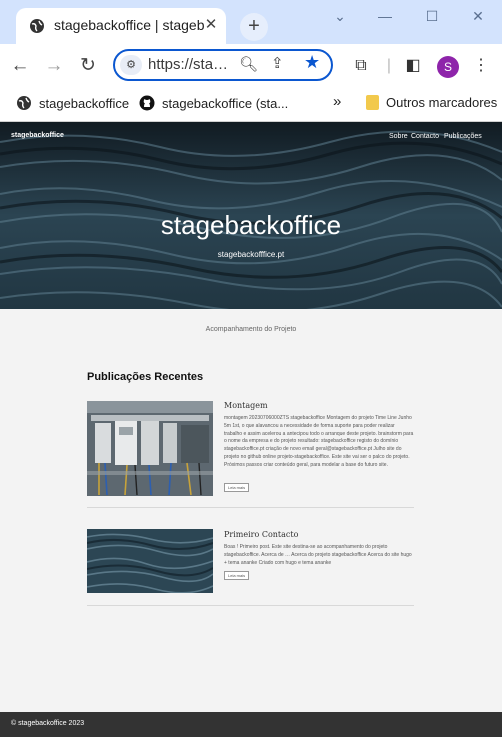 This screenshot has height=737, width=502. I want to click on post-thumbnail-sand-dunes, so click(150, 561).